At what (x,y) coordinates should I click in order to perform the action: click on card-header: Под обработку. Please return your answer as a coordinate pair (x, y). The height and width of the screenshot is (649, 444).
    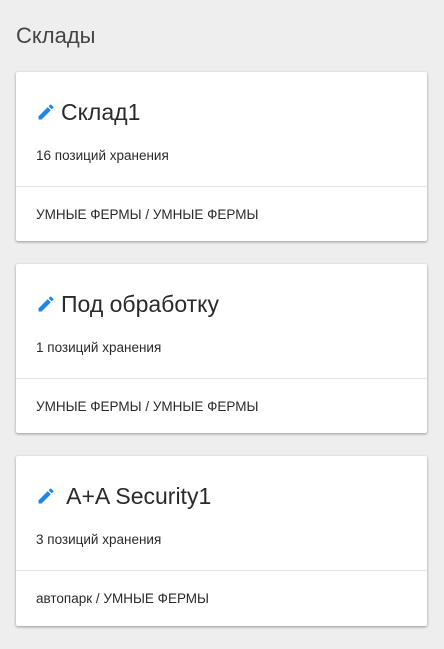
    Looking at the image, I should click on (127, 304).